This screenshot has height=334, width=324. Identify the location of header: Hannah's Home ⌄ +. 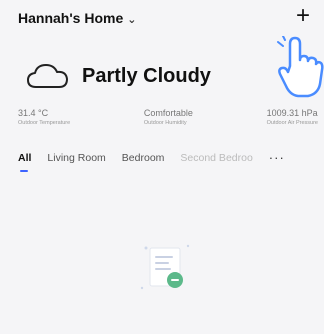
(162, 20).